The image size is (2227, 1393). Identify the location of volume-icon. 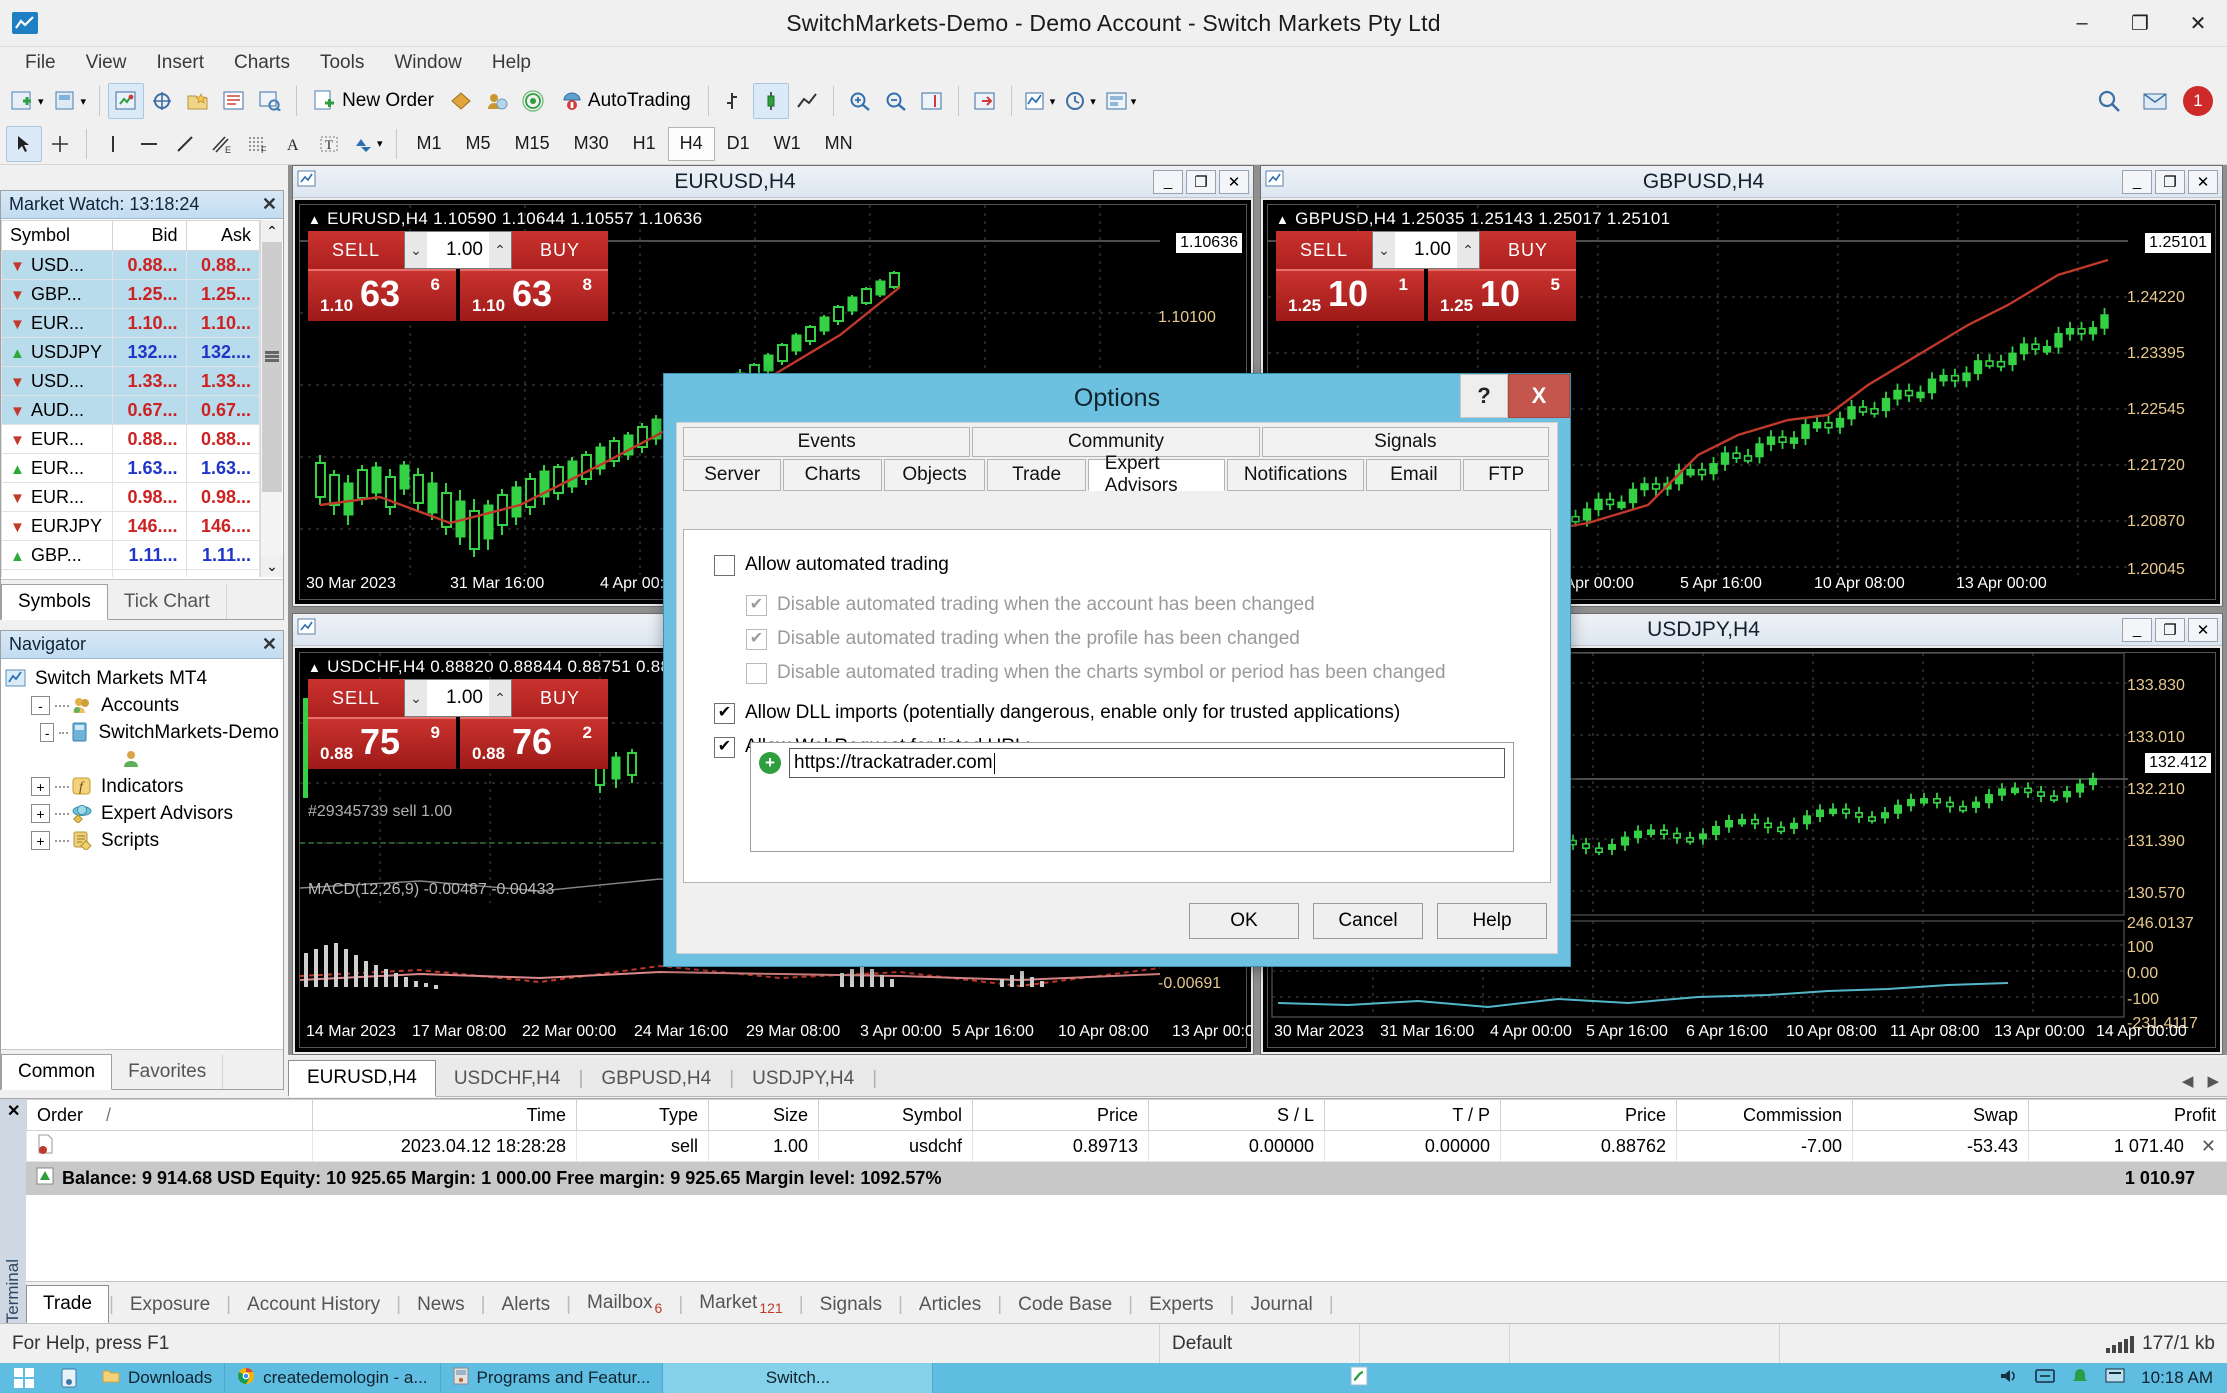
(2009, 1378).